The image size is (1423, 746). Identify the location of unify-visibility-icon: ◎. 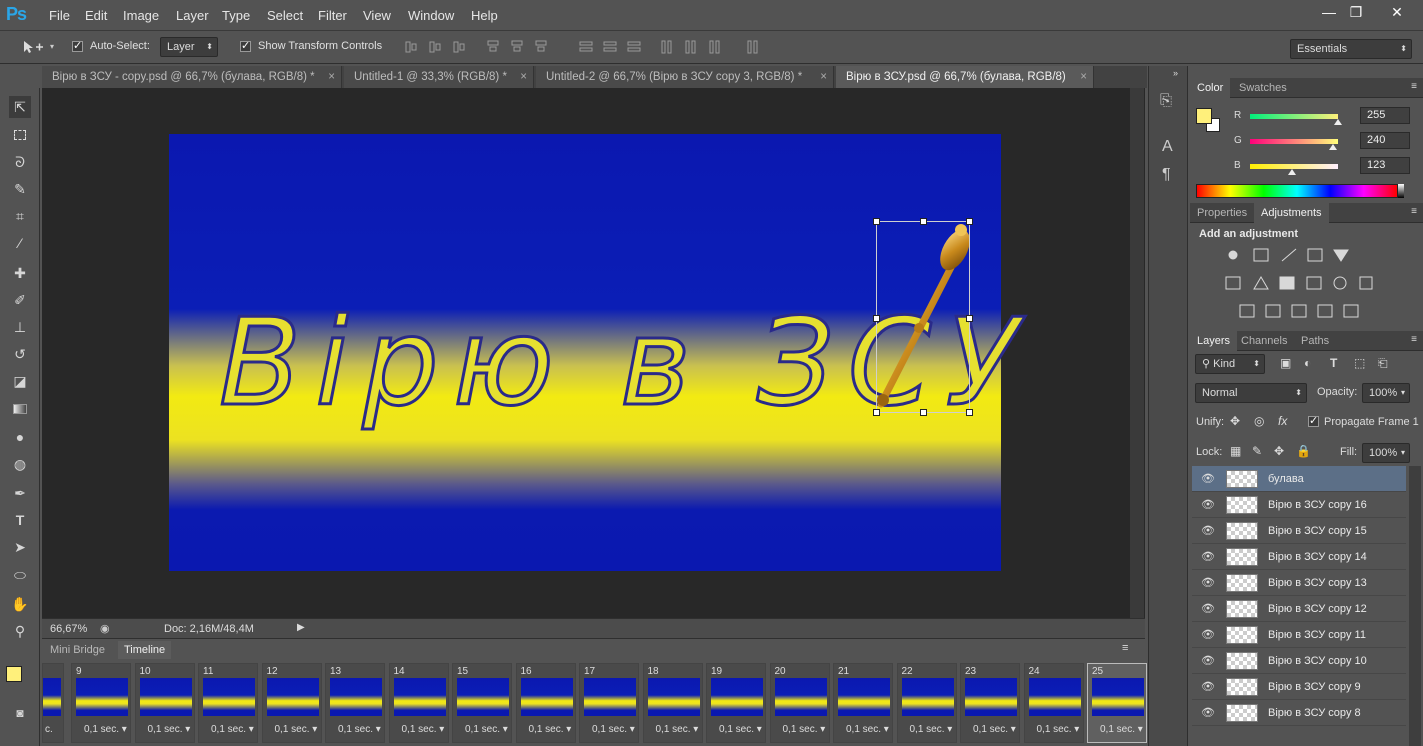
(1259, 421).